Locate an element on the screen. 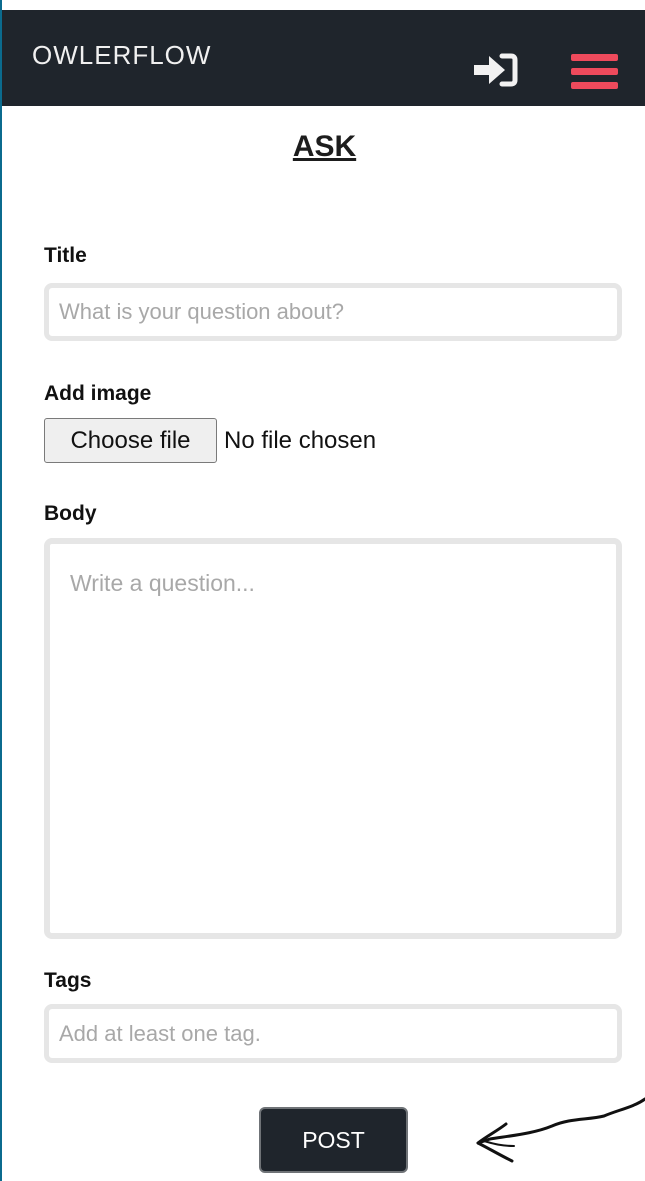 Image resolution: width=645 pixels, height=1181 pixels. tags-input is located at coordinates (333, 1033).